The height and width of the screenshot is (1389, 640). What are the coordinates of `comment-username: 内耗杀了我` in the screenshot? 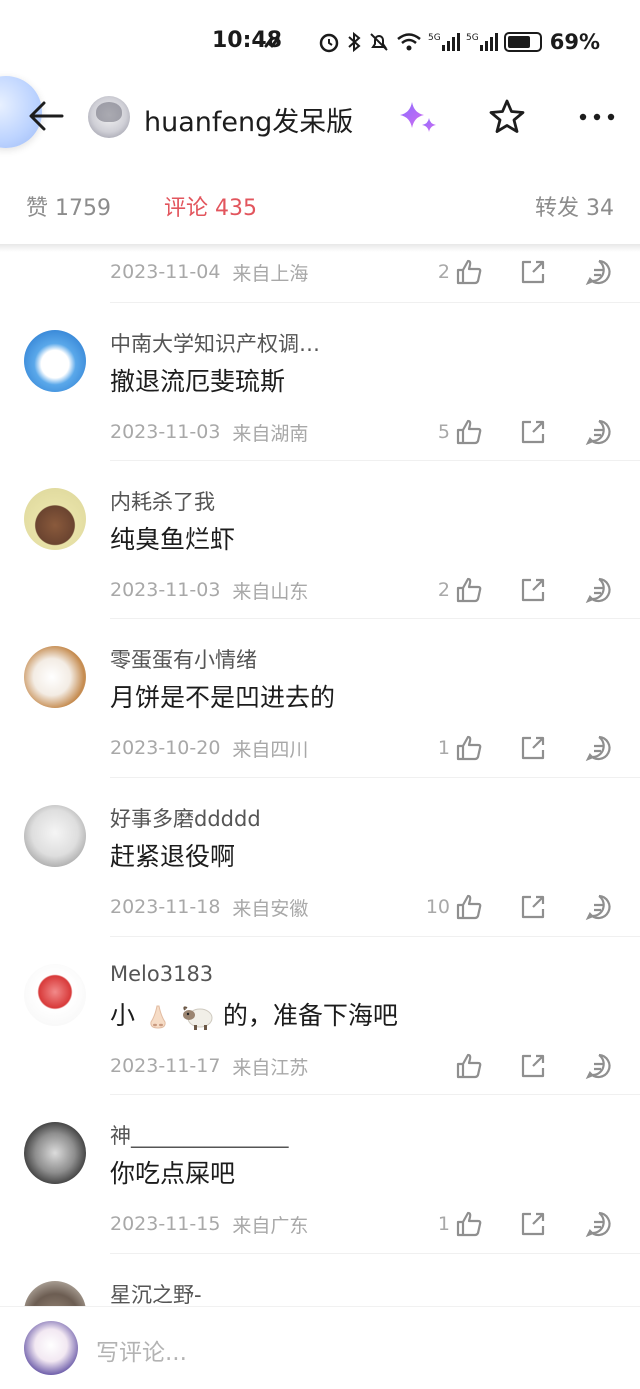 It's located at (162, 501).